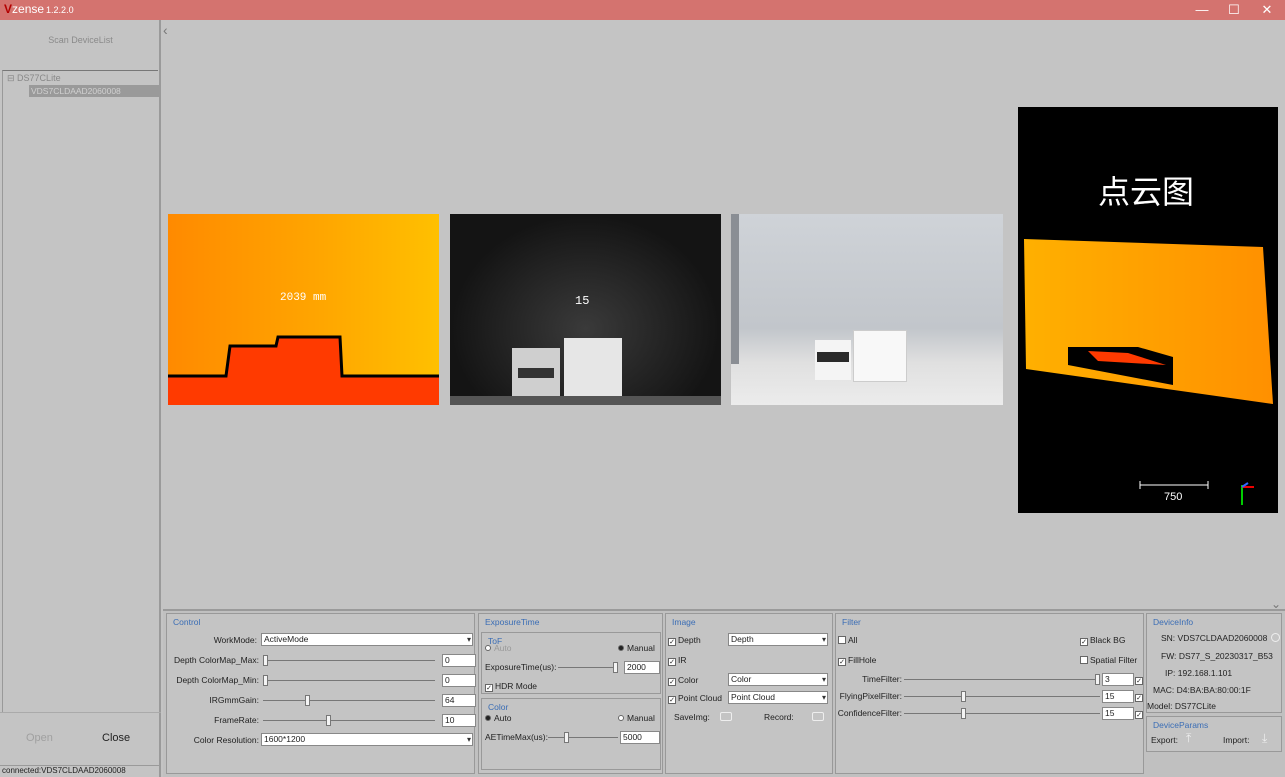 This screenshot has height=777, width=1285. Describe the element at coordinates (329, 720) in the screenshot. I see `framerate-handle` at that location.